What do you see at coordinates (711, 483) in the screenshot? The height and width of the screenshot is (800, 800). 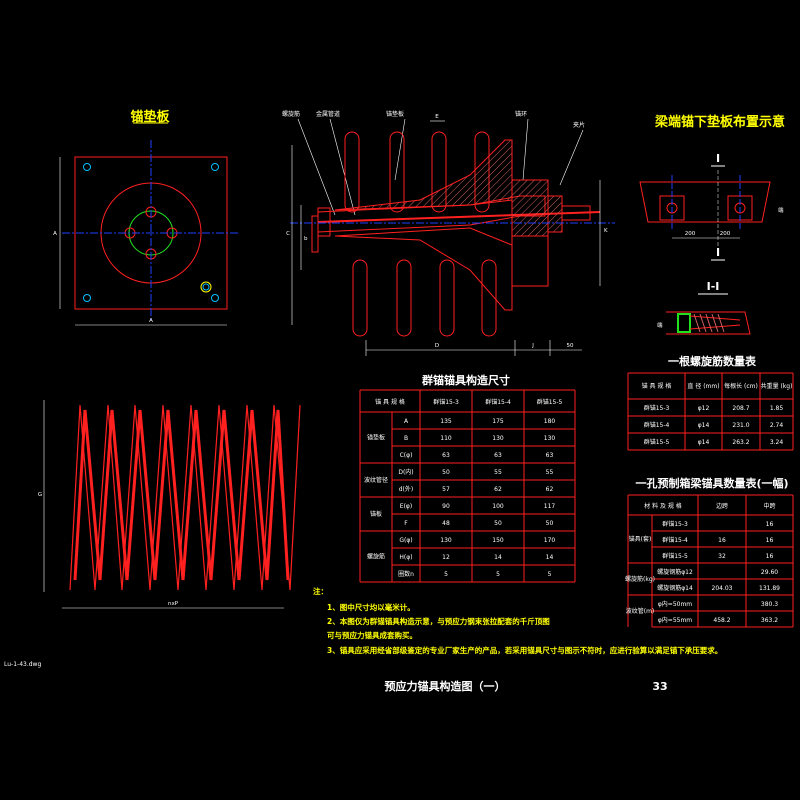 I see `qty-table-title: 一孔预制箱梁锚具数量表(一幅)` at bounding box center [711, 483].